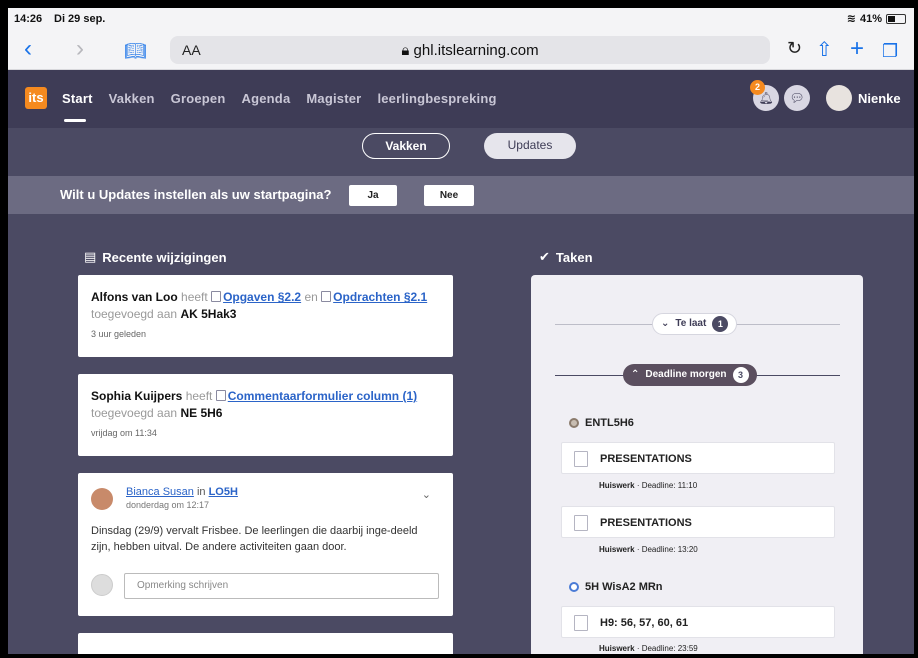 The height and width of the screenshot is (658, 918). What do you see at coordinates (574, 257) in the screenshot?
I see `tasks-title: Taken` at bounding box center [574, 257].